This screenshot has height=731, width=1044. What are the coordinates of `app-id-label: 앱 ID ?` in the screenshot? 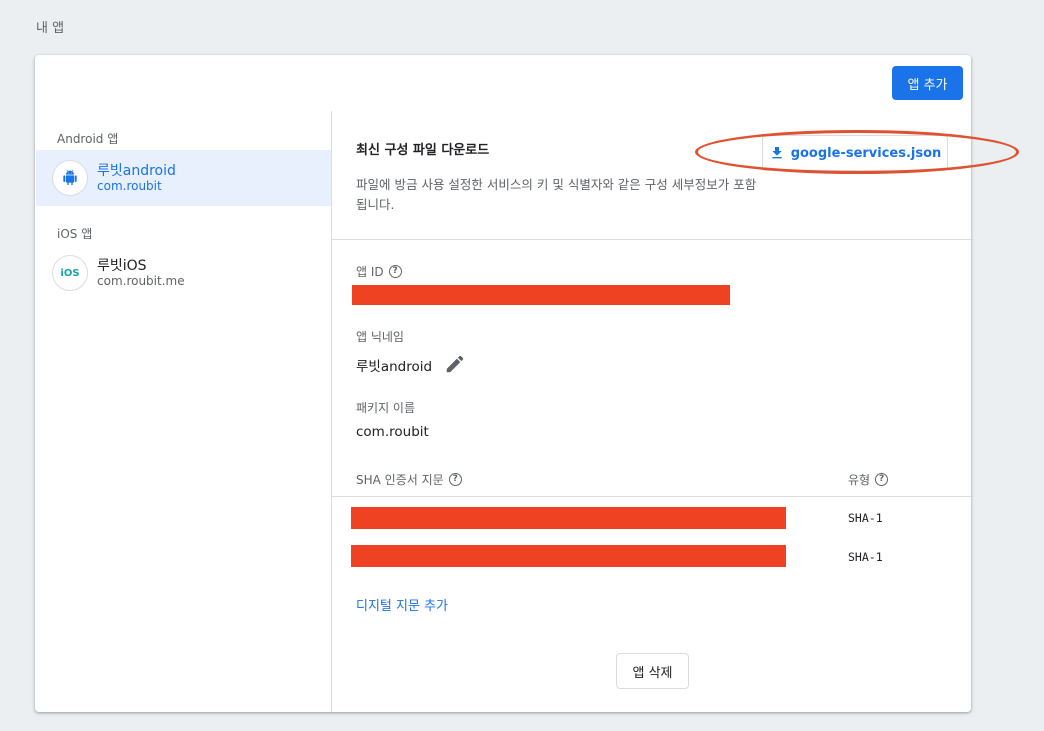 It's located at (379, 271).